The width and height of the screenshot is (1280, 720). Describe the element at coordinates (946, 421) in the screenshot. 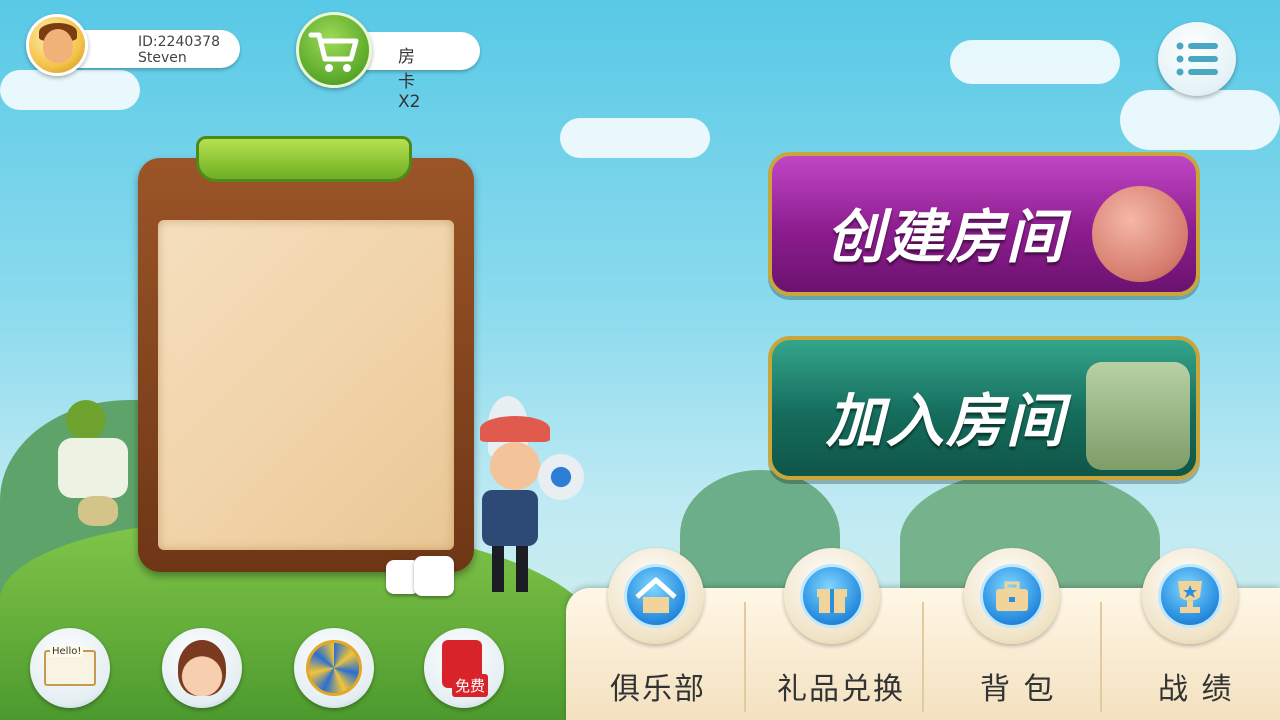

I see `join-room-label: 加入房间` at that location.